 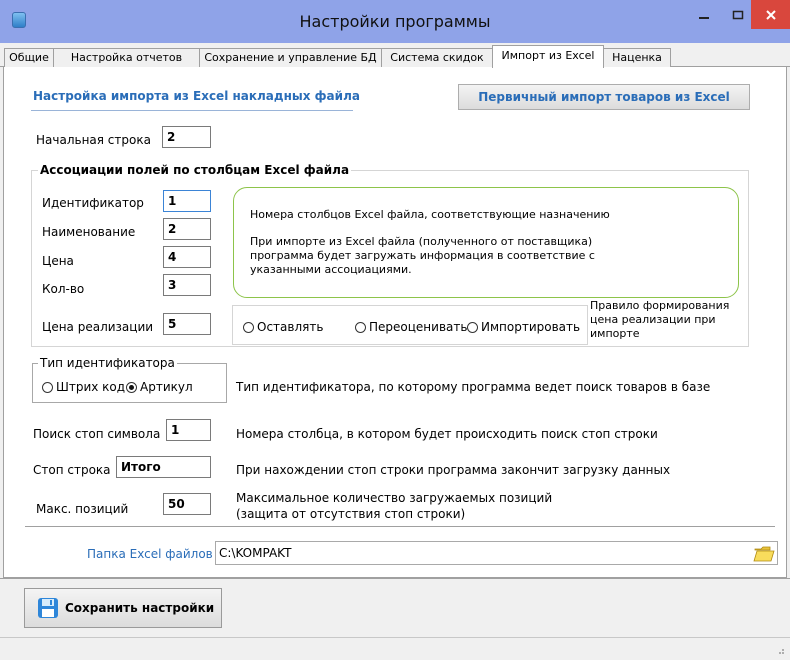 I want to click on tab-general: Общие, so click(x=29, y=57).